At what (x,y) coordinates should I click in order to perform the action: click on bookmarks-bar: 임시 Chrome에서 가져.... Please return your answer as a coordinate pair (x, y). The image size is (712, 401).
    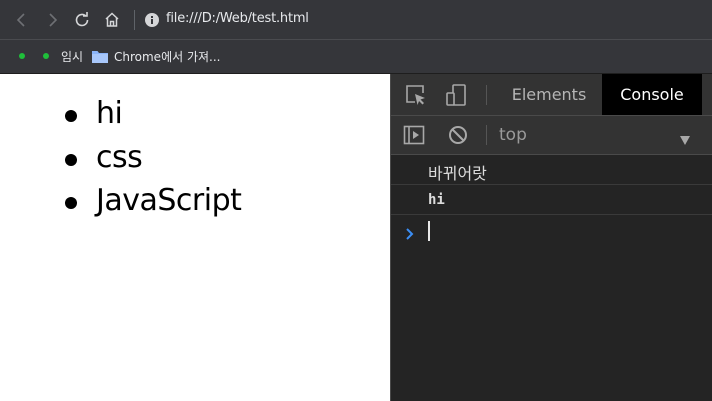
    Looking at the image, I should click on (356, 57).